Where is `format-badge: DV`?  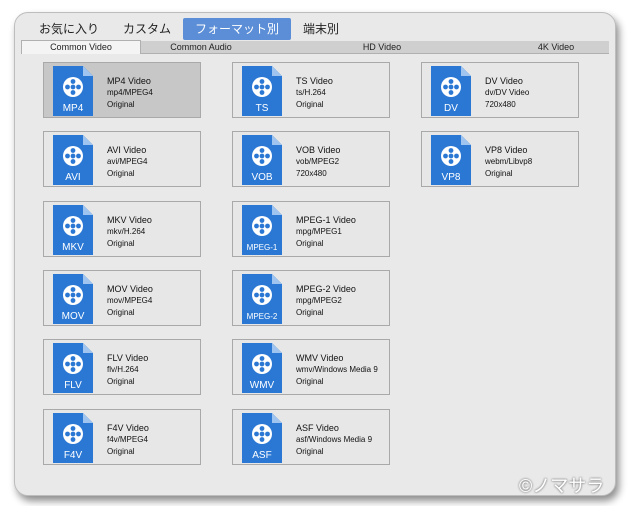 format-badge: DV is located at coordinates (451, 108).